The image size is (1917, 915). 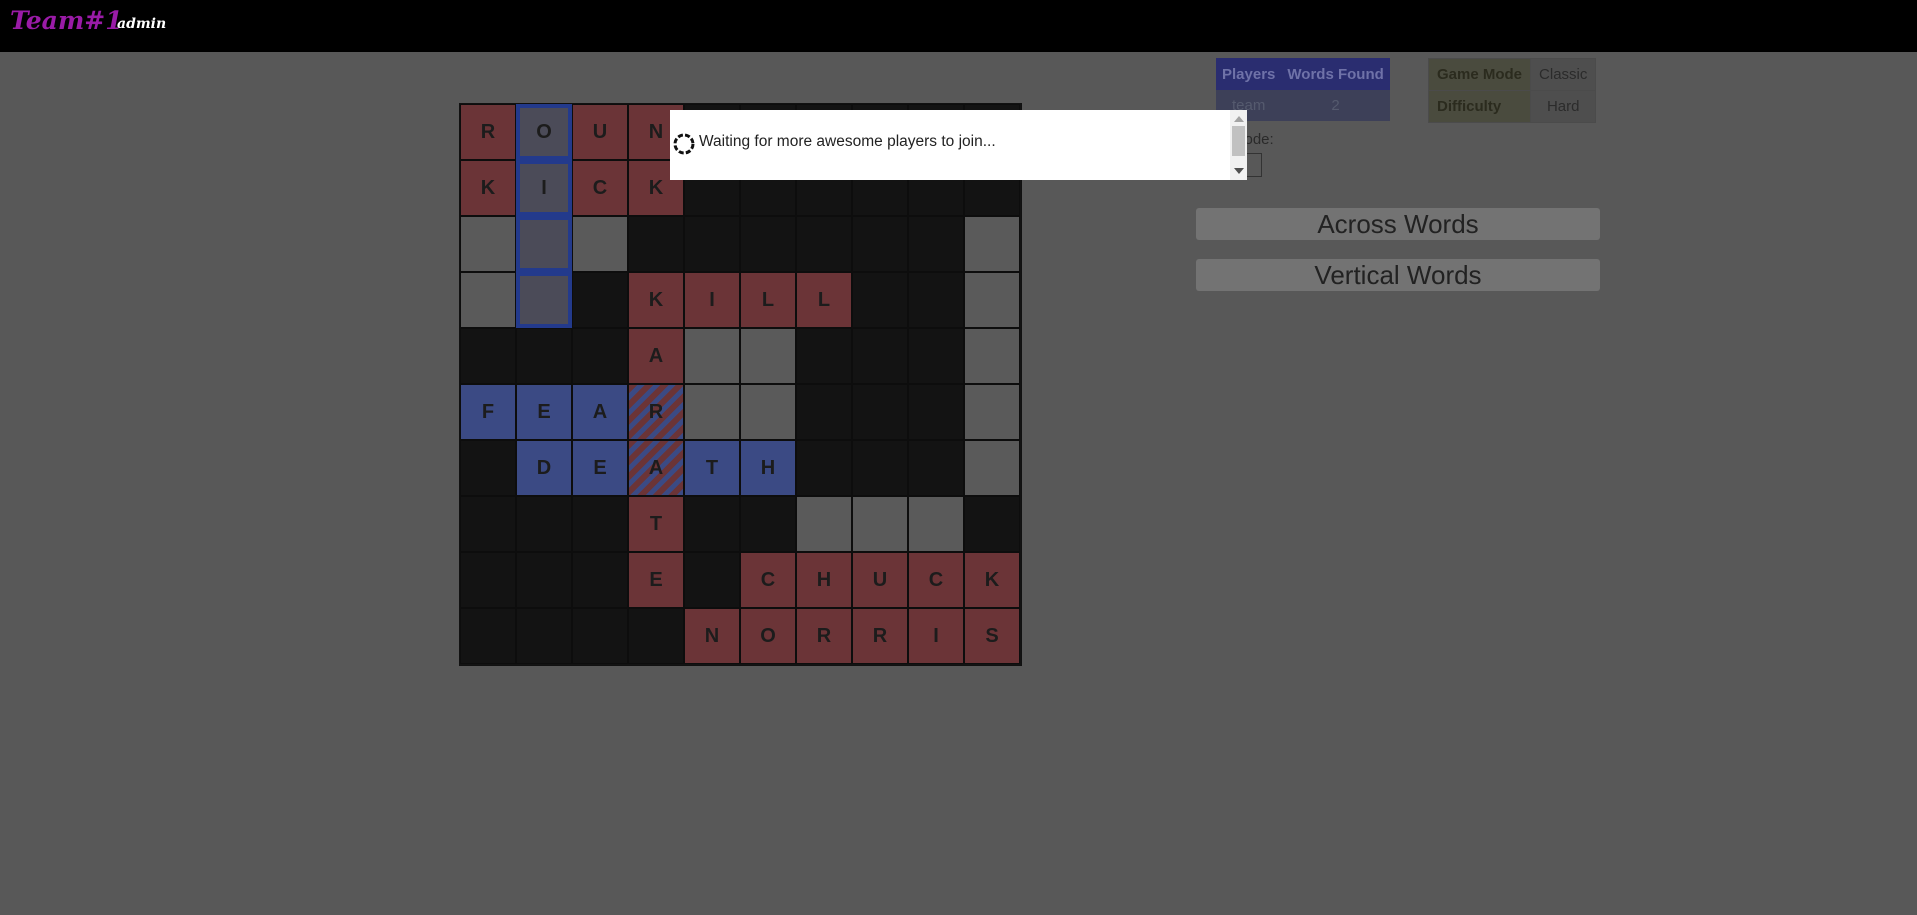 What do you see at coordinates (1398, 224) in the screenshot?
I see `across-words-panel: Across Words` at bounding box center [1398, 224].